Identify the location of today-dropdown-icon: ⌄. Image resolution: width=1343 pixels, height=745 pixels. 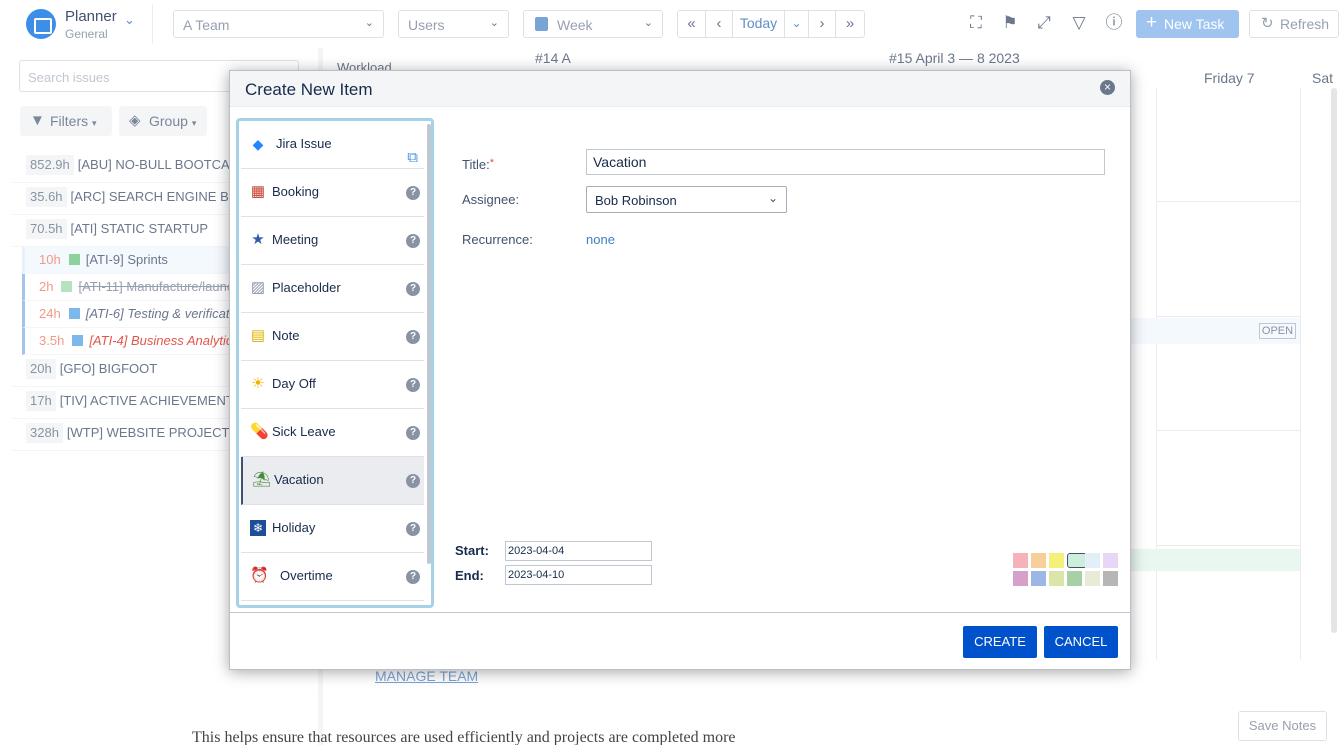
(797, 24).